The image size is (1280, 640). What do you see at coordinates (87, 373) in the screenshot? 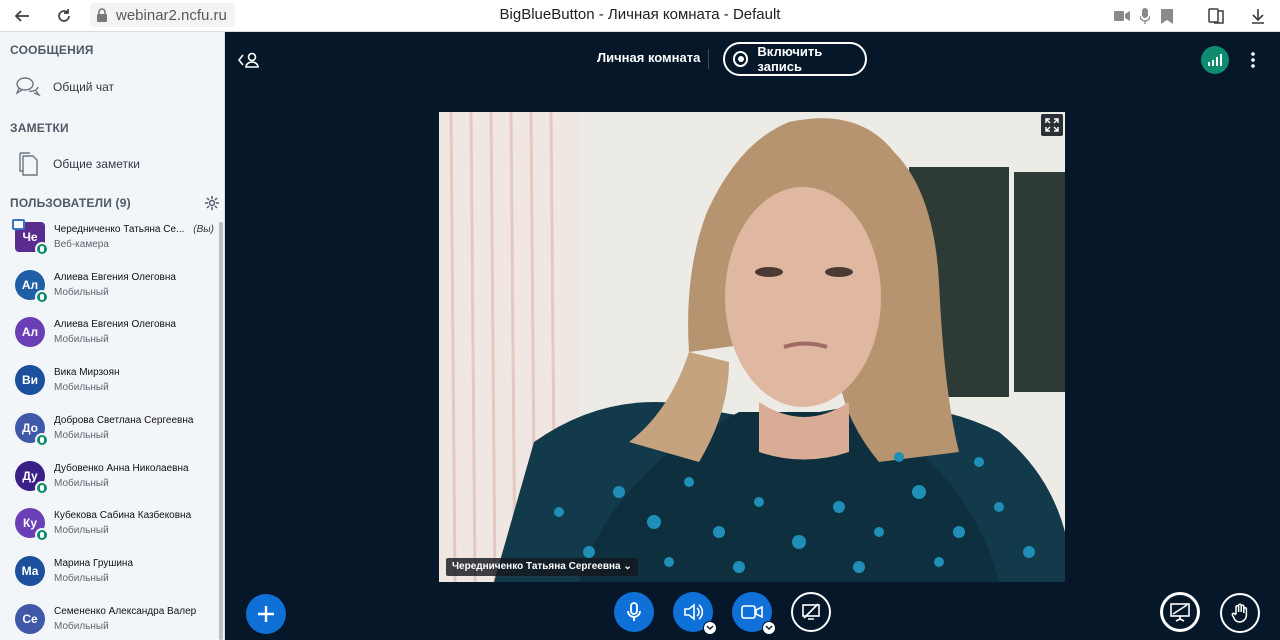
I see `user-name-text: Вика Мирзоян` at bounding box center [87, 373].